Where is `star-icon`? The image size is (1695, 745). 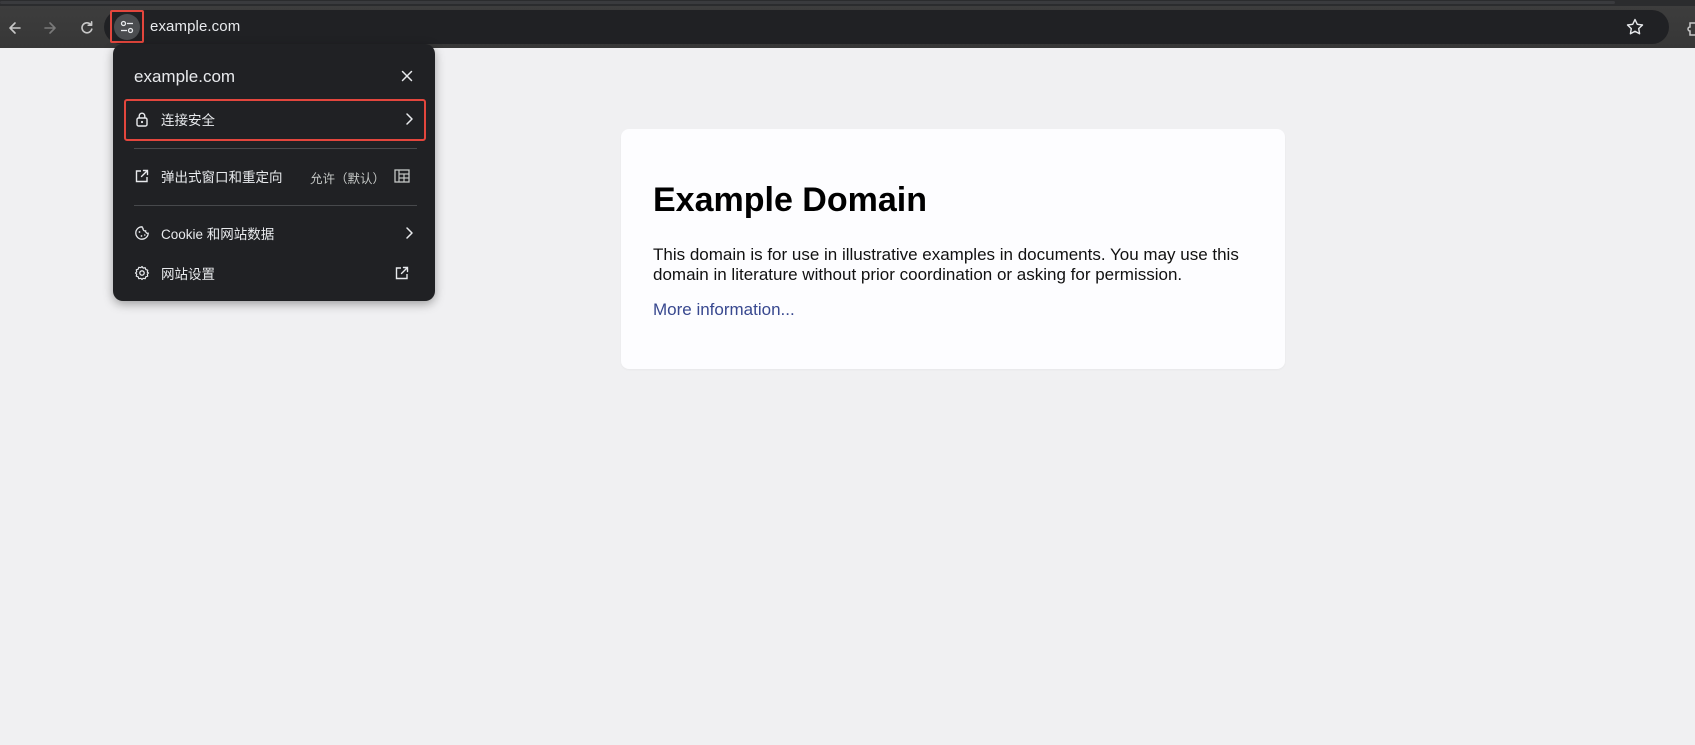
star-icon is located at coordinates (1635, 27).